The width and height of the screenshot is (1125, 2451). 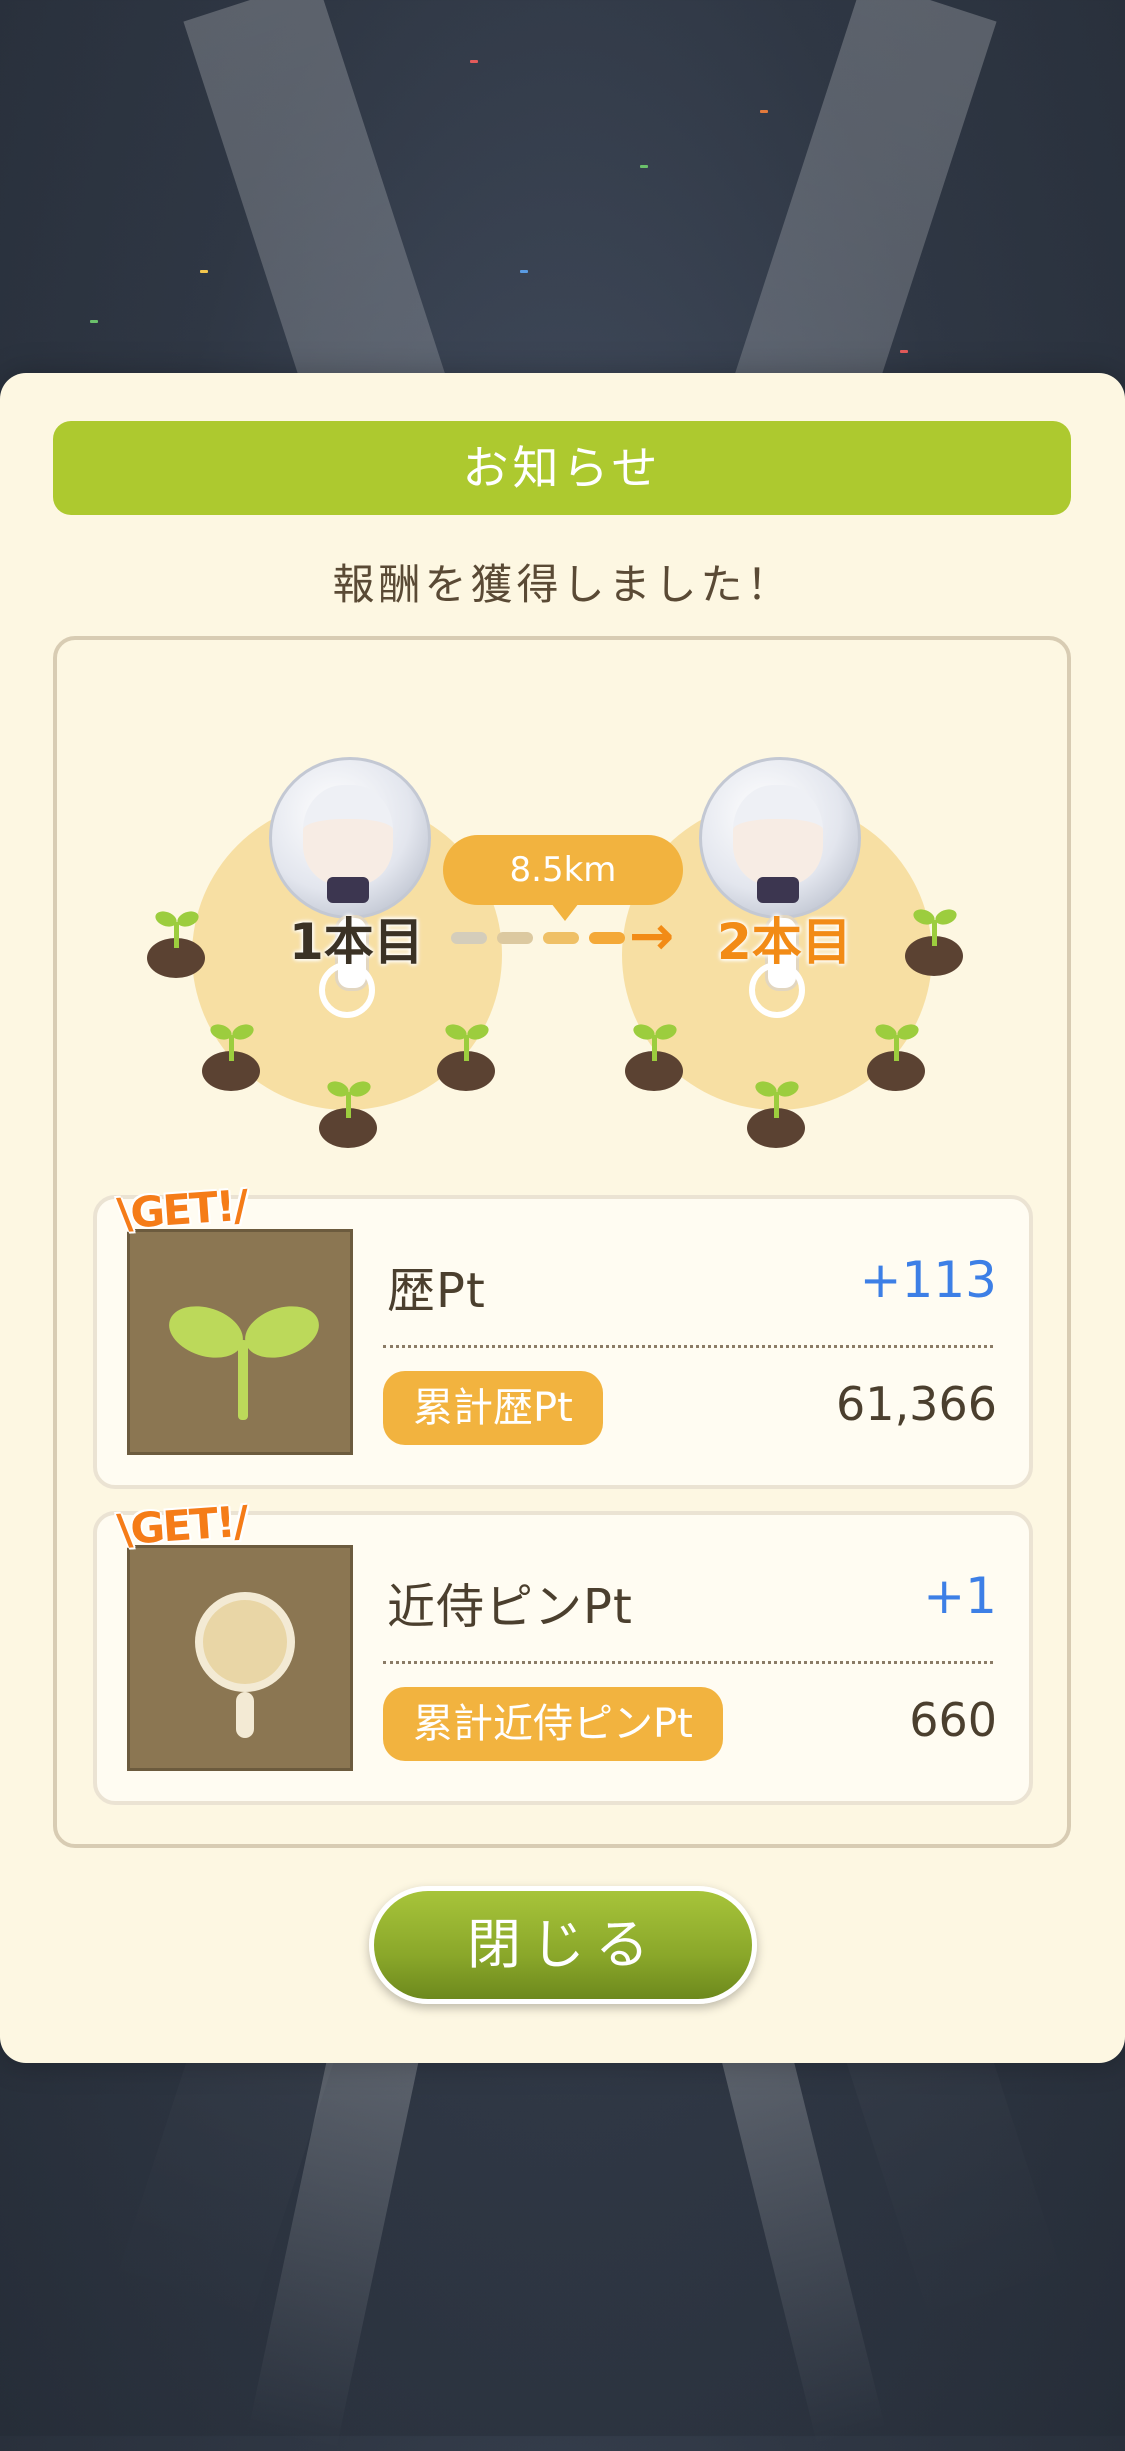 I want to click on total-label-pill: 累計近侍ピンPt, so click(x=553, y=1724).